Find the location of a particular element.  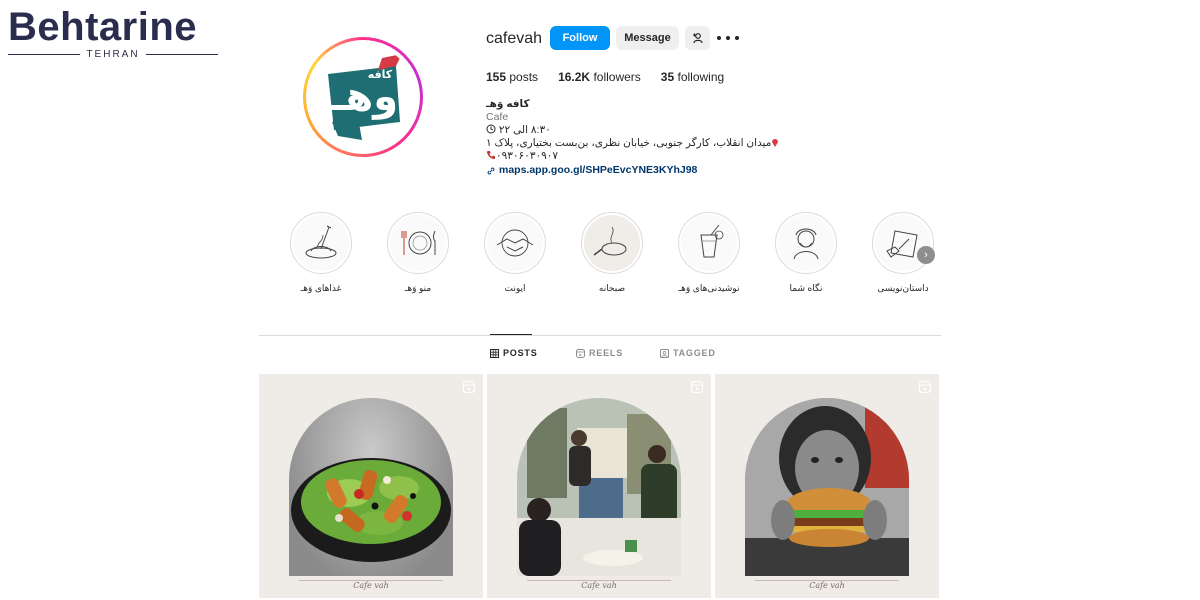

drink-glass-icon is located at coordinates (712, 241).